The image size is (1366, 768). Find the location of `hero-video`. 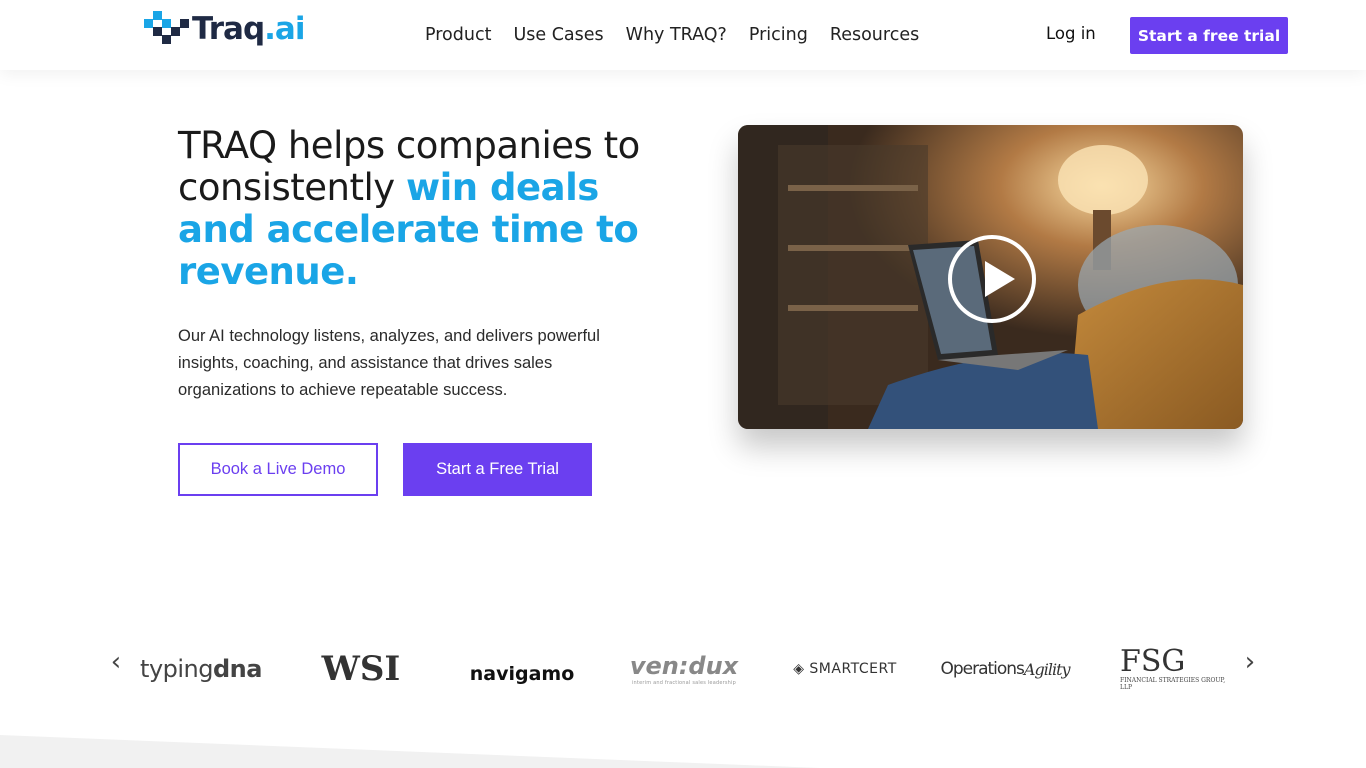

hero-video is located at coordinates (990, 277).